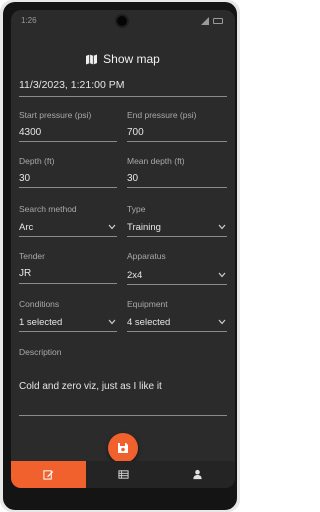  Describe the element at coordinates (40, 352) in the screenshot. I see `description-label: Description` at that location.